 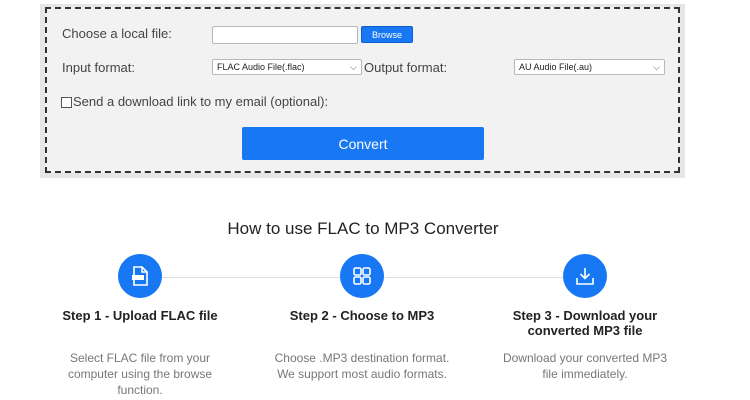 What do you see at coordinates (98, 67) in the screenshot?
I see `input-format-label: Input format:` at bounding box center [98, 67].